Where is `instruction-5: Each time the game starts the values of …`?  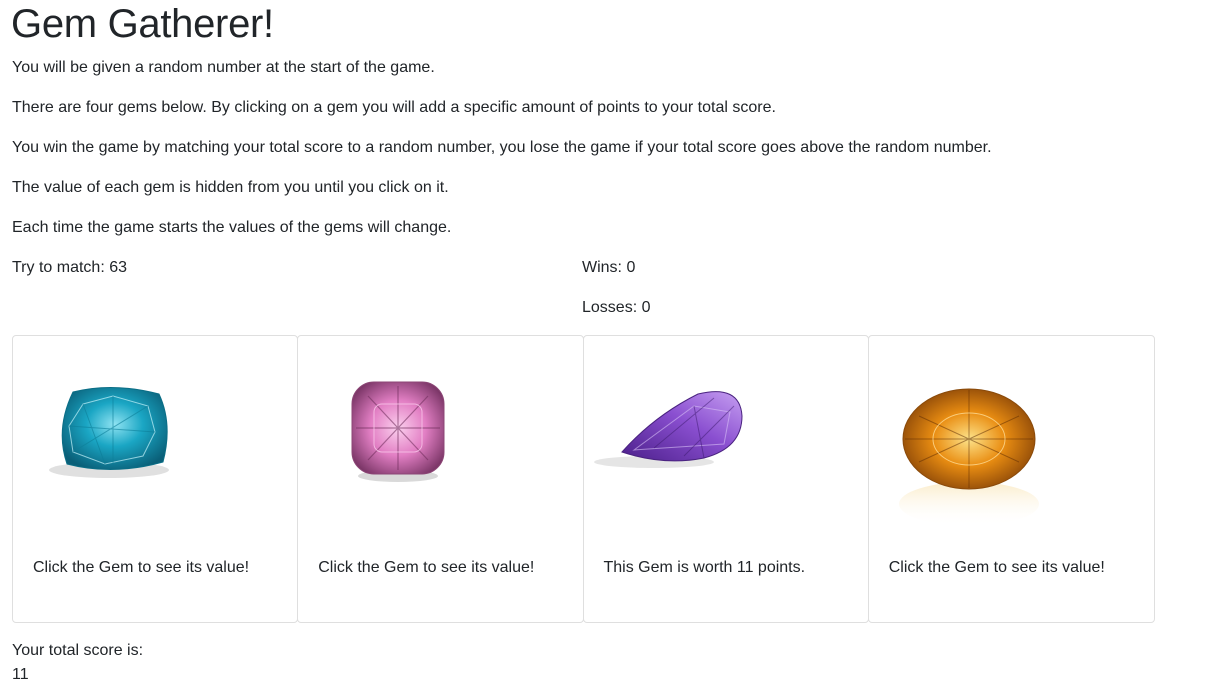
instruction-5: Each time the game starts the values of … is located at coordinates (232, 227).